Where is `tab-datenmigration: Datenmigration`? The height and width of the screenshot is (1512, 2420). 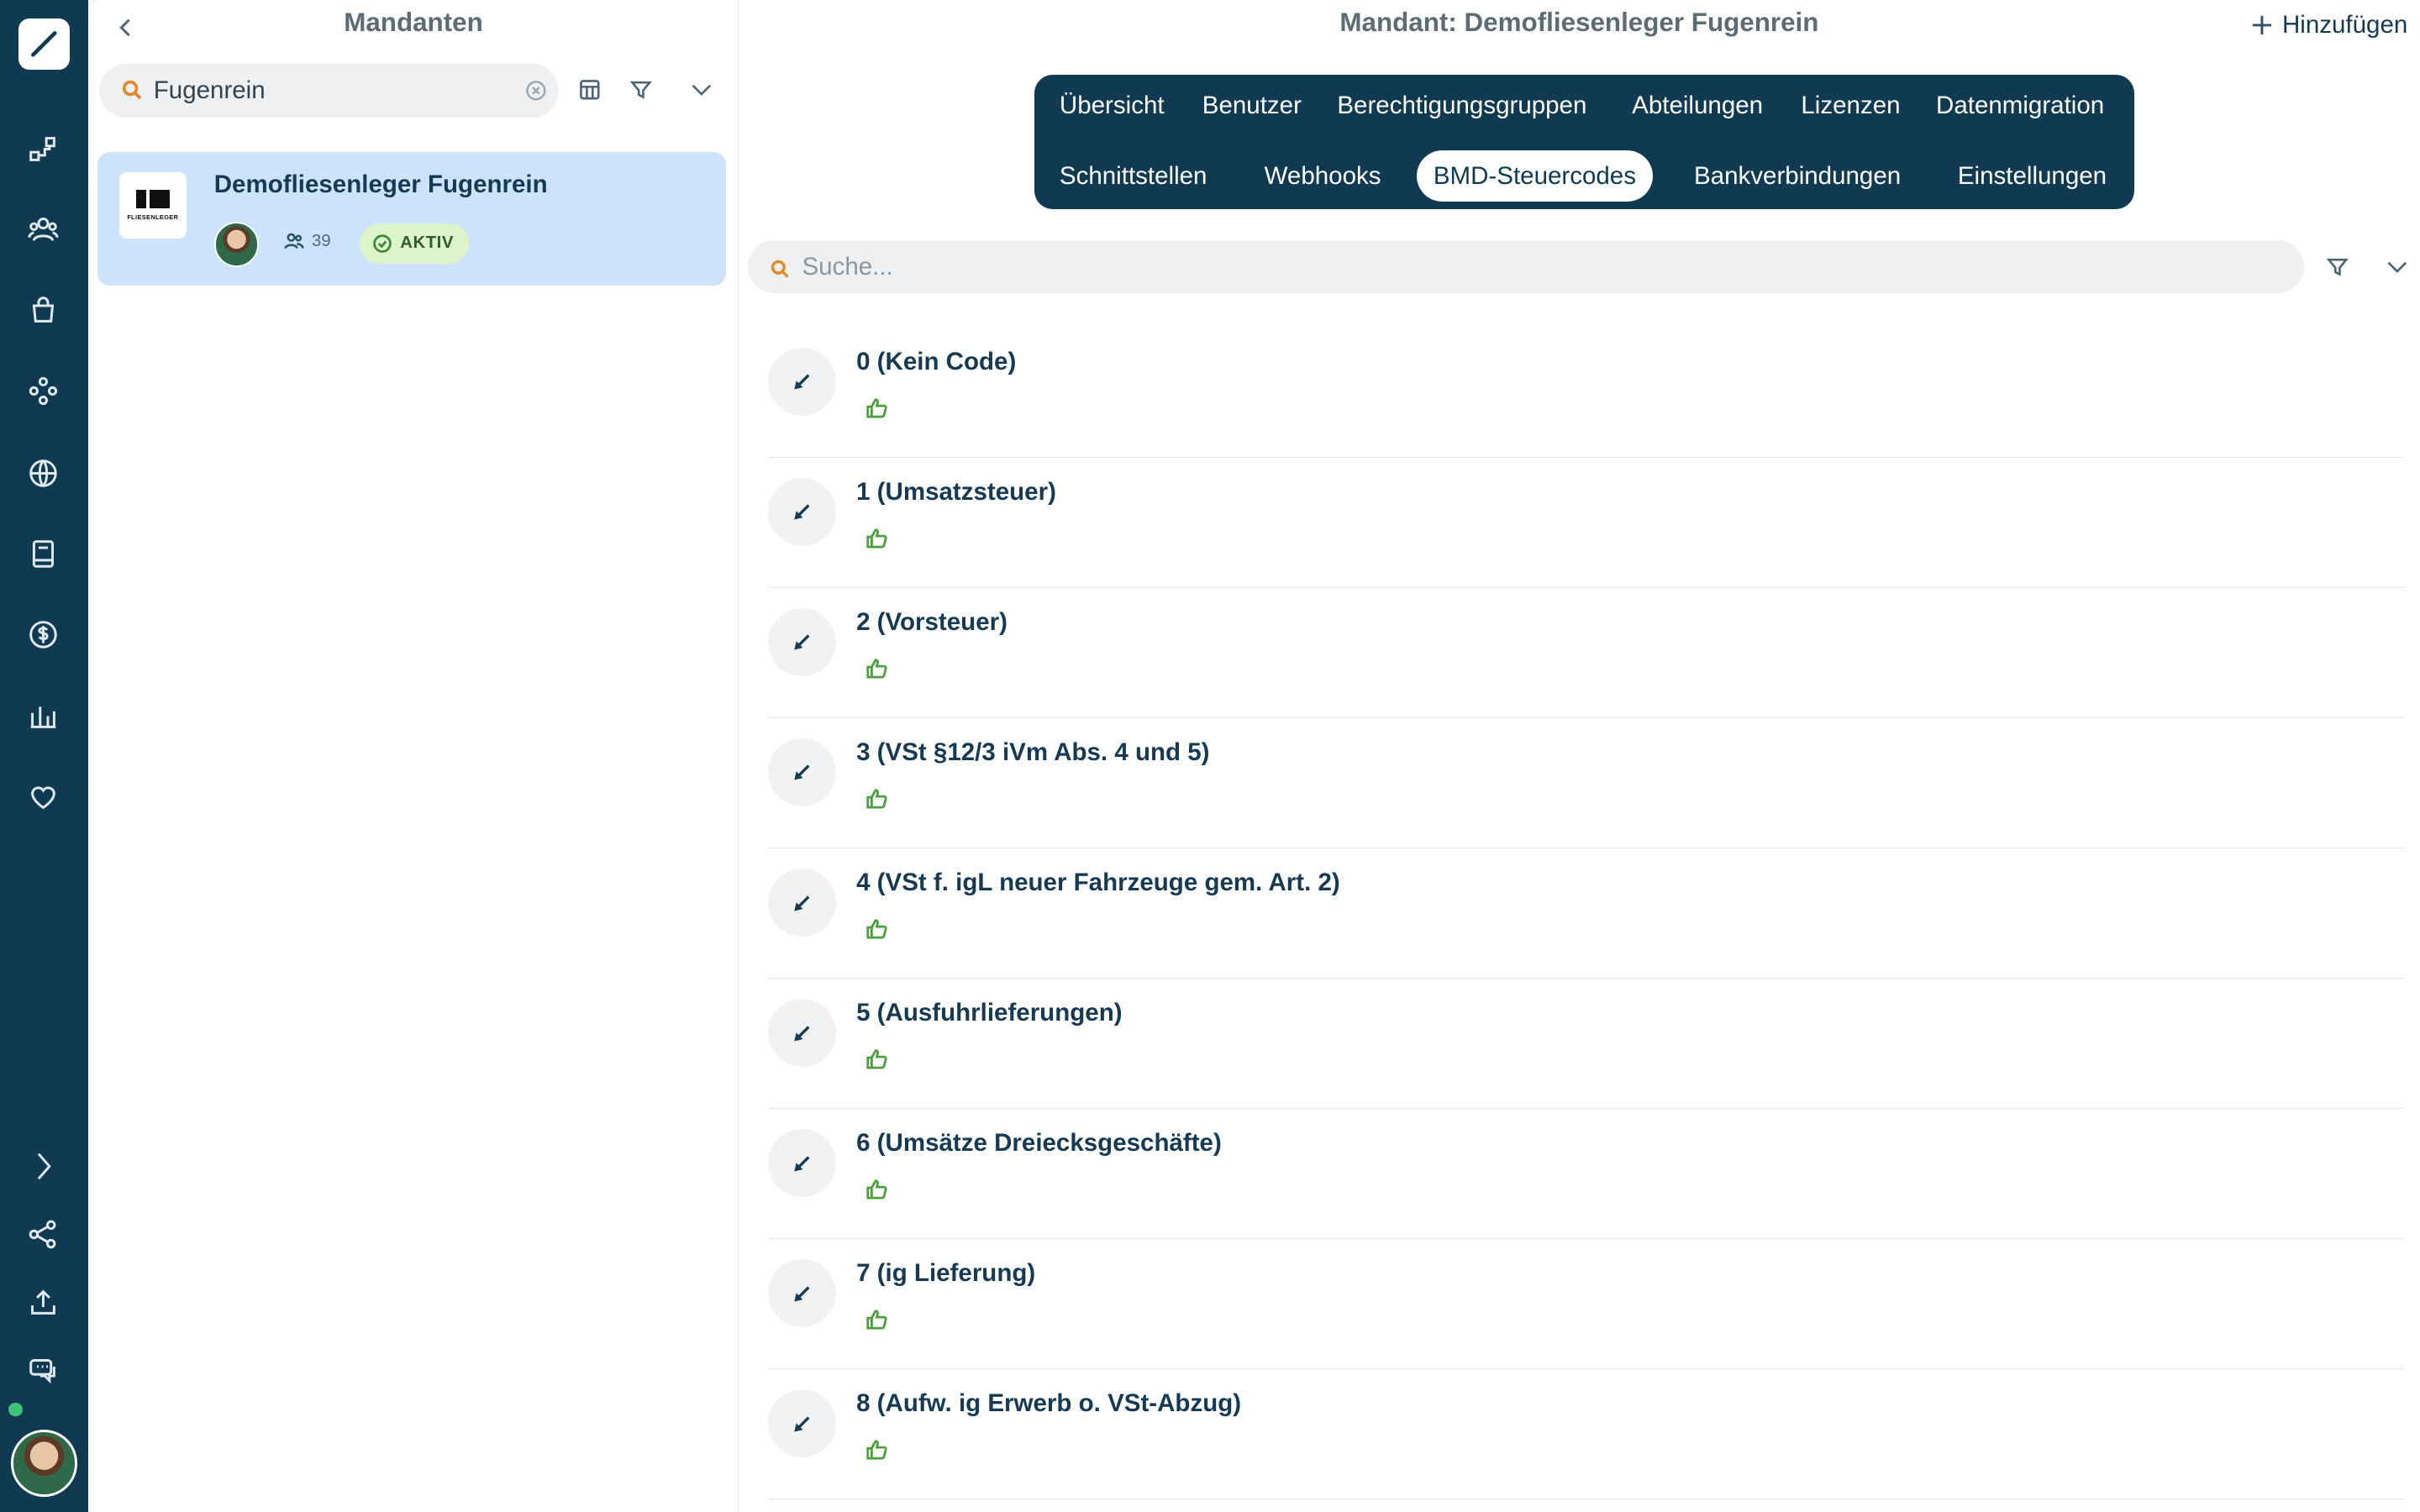
tab-datenmigration: Datenmigration is located at coordinates (2021, 106).